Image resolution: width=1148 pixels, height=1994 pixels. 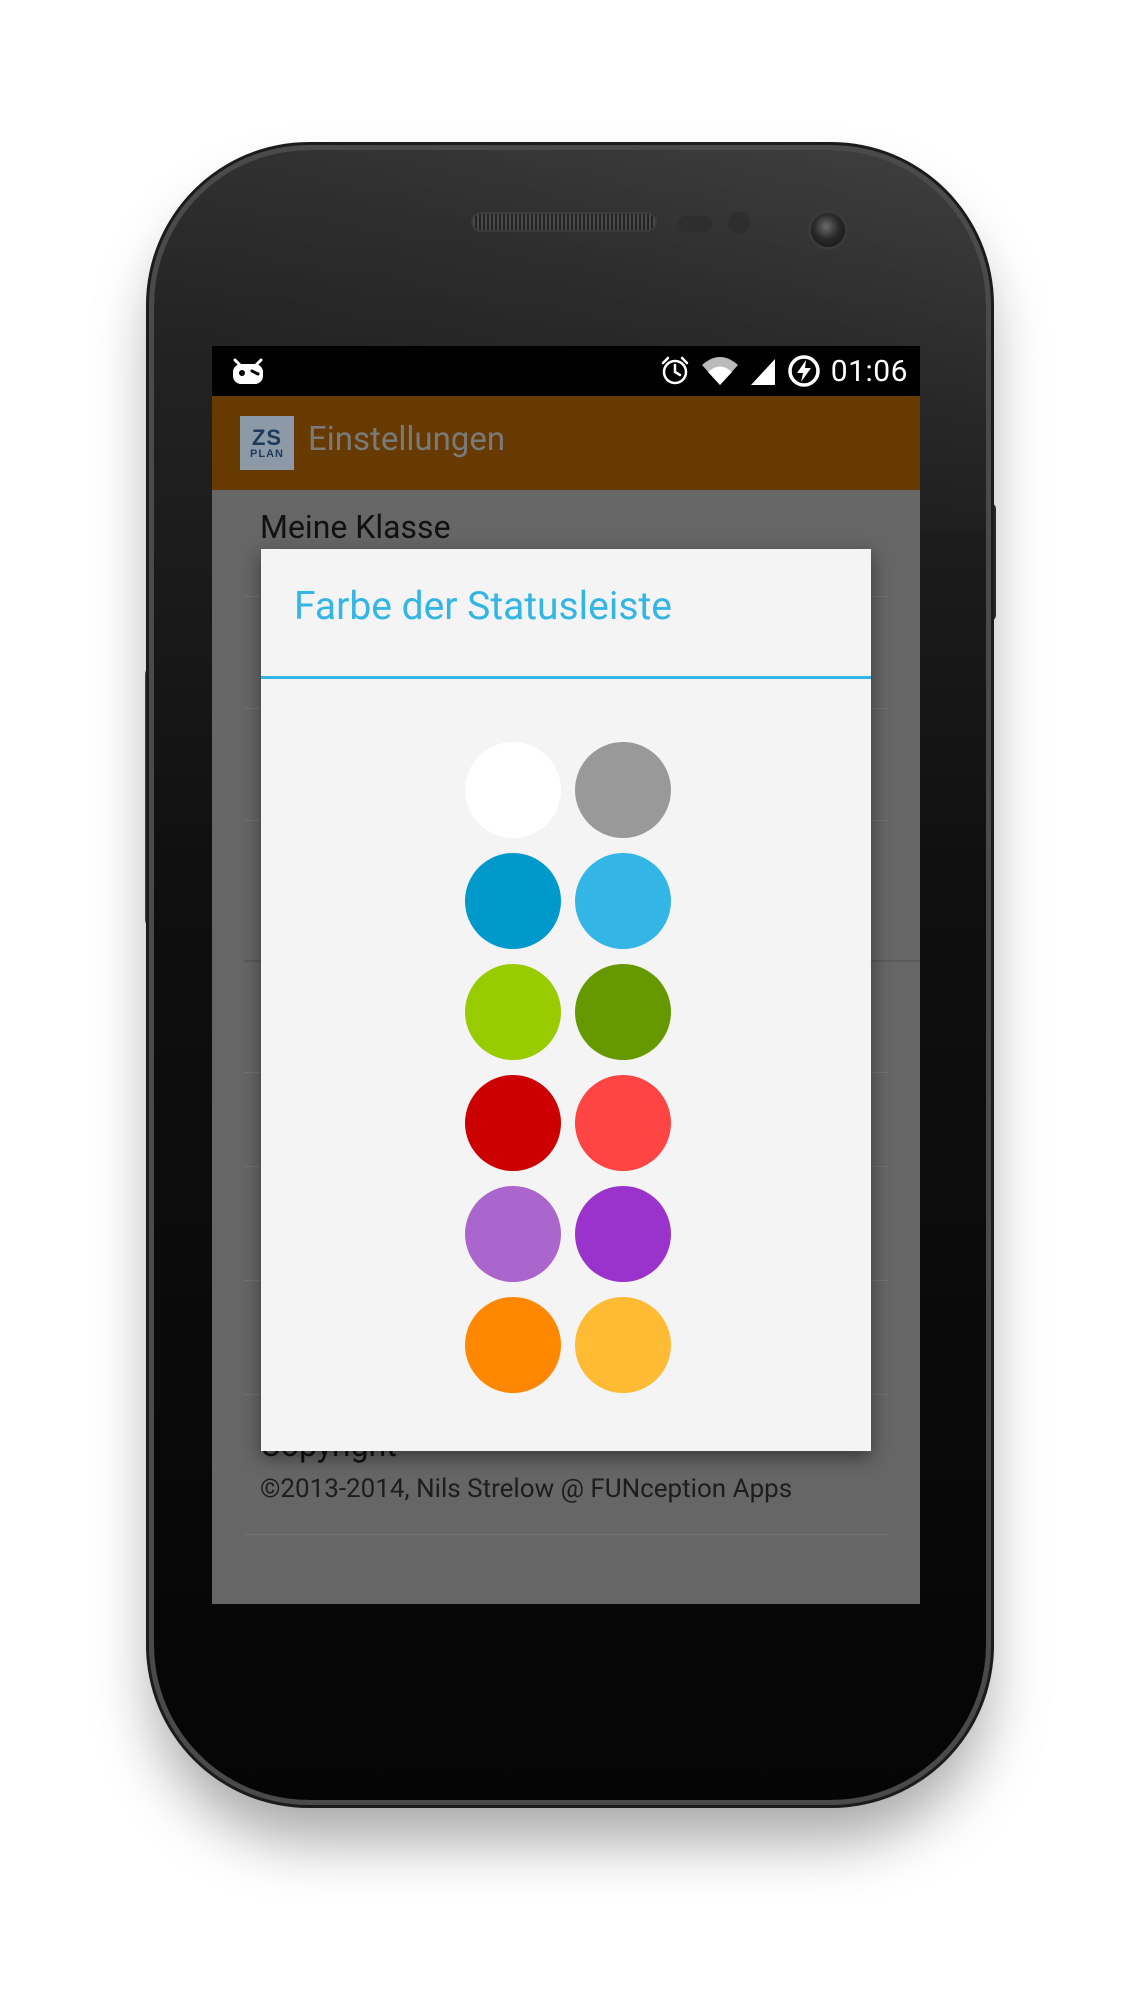 What do you see at coordinates (513, 790) in the screenshot?
I see `color-swatch-white` at bounding box center [513, 790].